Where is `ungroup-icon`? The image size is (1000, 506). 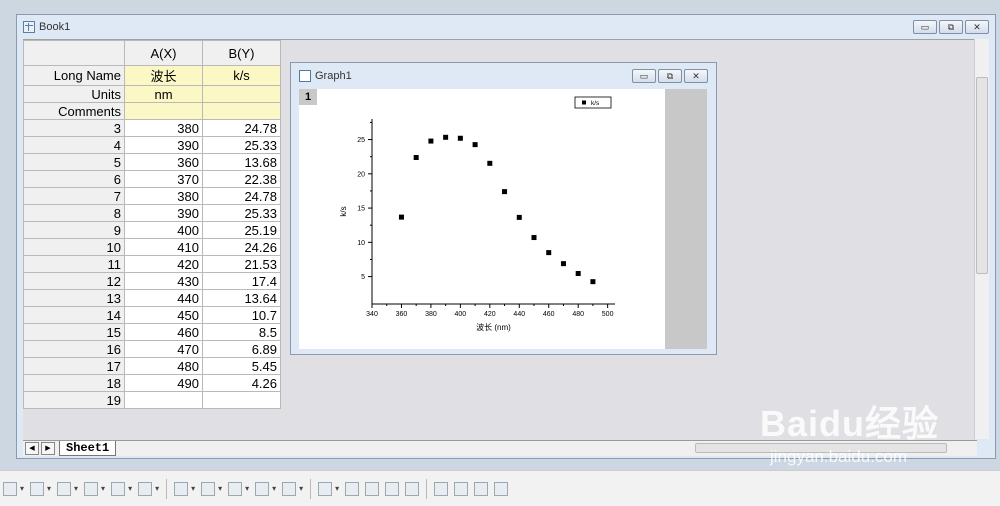
ungroup-icon is located at coordinates (501, 488).